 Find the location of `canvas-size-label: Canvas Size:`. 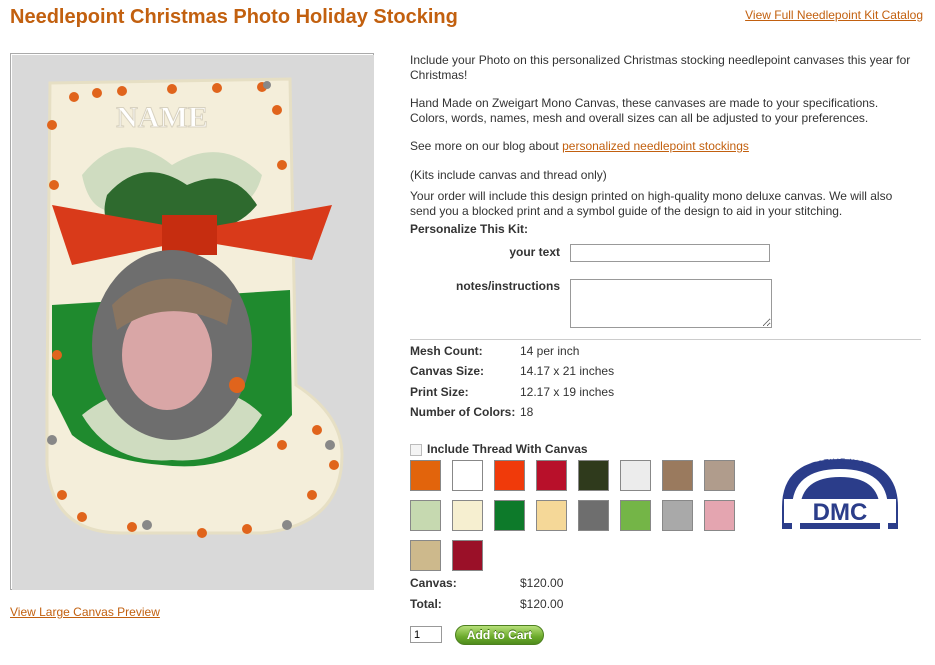

canvas-size-label: Canvas Size: is located at coordinates (447, 371).